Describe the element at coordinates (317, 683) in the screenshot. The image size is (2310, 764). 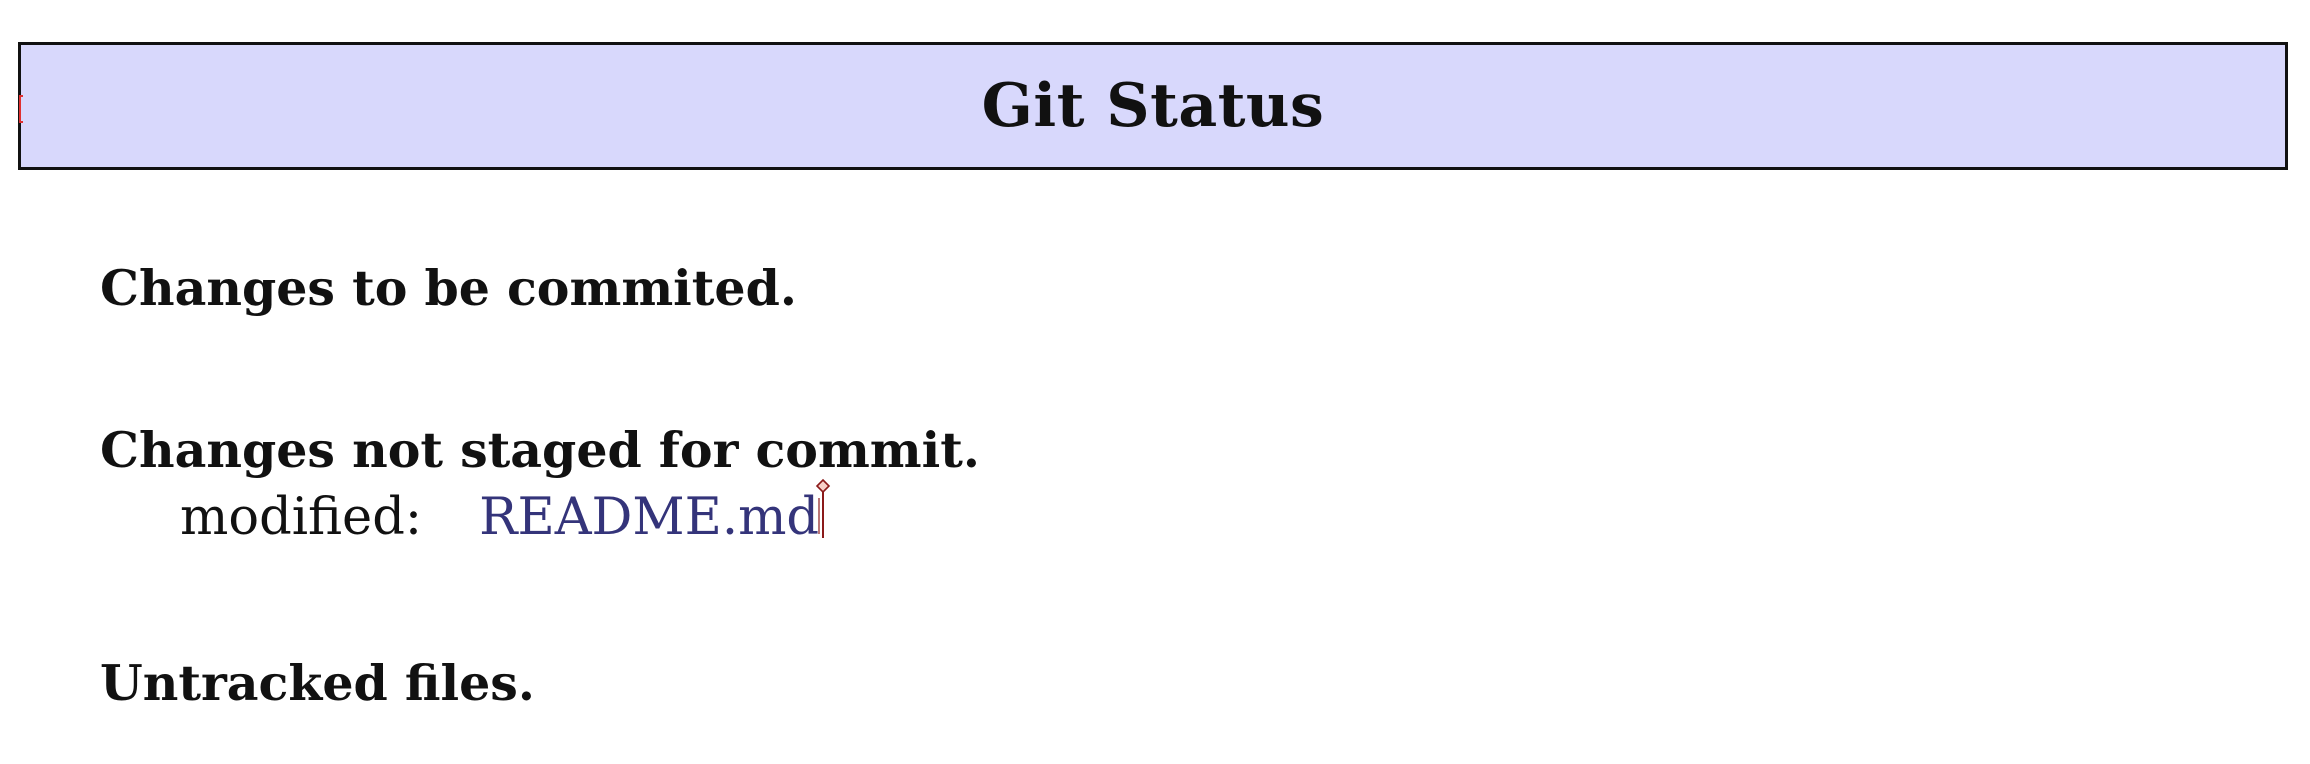
I see `untracked-files-heading: Untracked files.` at that location.